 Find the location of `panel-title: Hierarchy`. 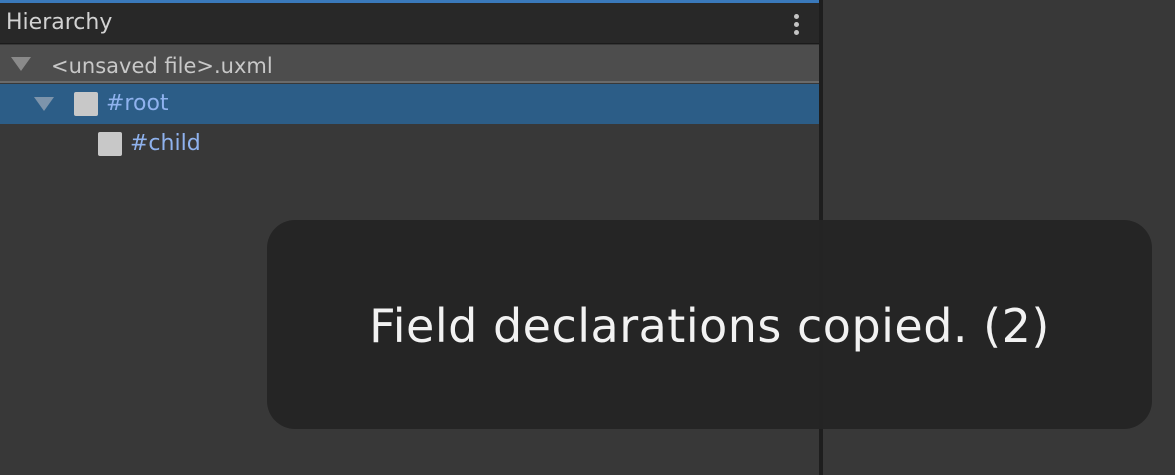

panel-title: Hierarchy is located at coordinates (59, 22).